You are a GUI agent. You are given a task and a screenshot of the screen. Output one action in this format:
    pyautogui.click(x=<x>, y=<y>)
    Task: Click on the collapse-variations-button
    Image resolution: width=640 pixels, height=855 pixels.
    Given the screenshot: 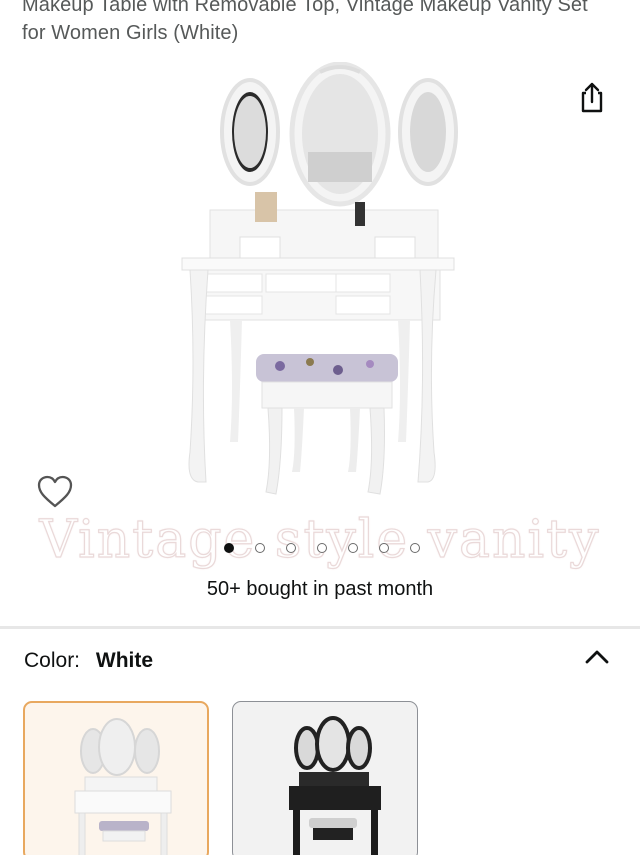 What is the action you would take?
    pyautogui.click(x=597, y=657)
    